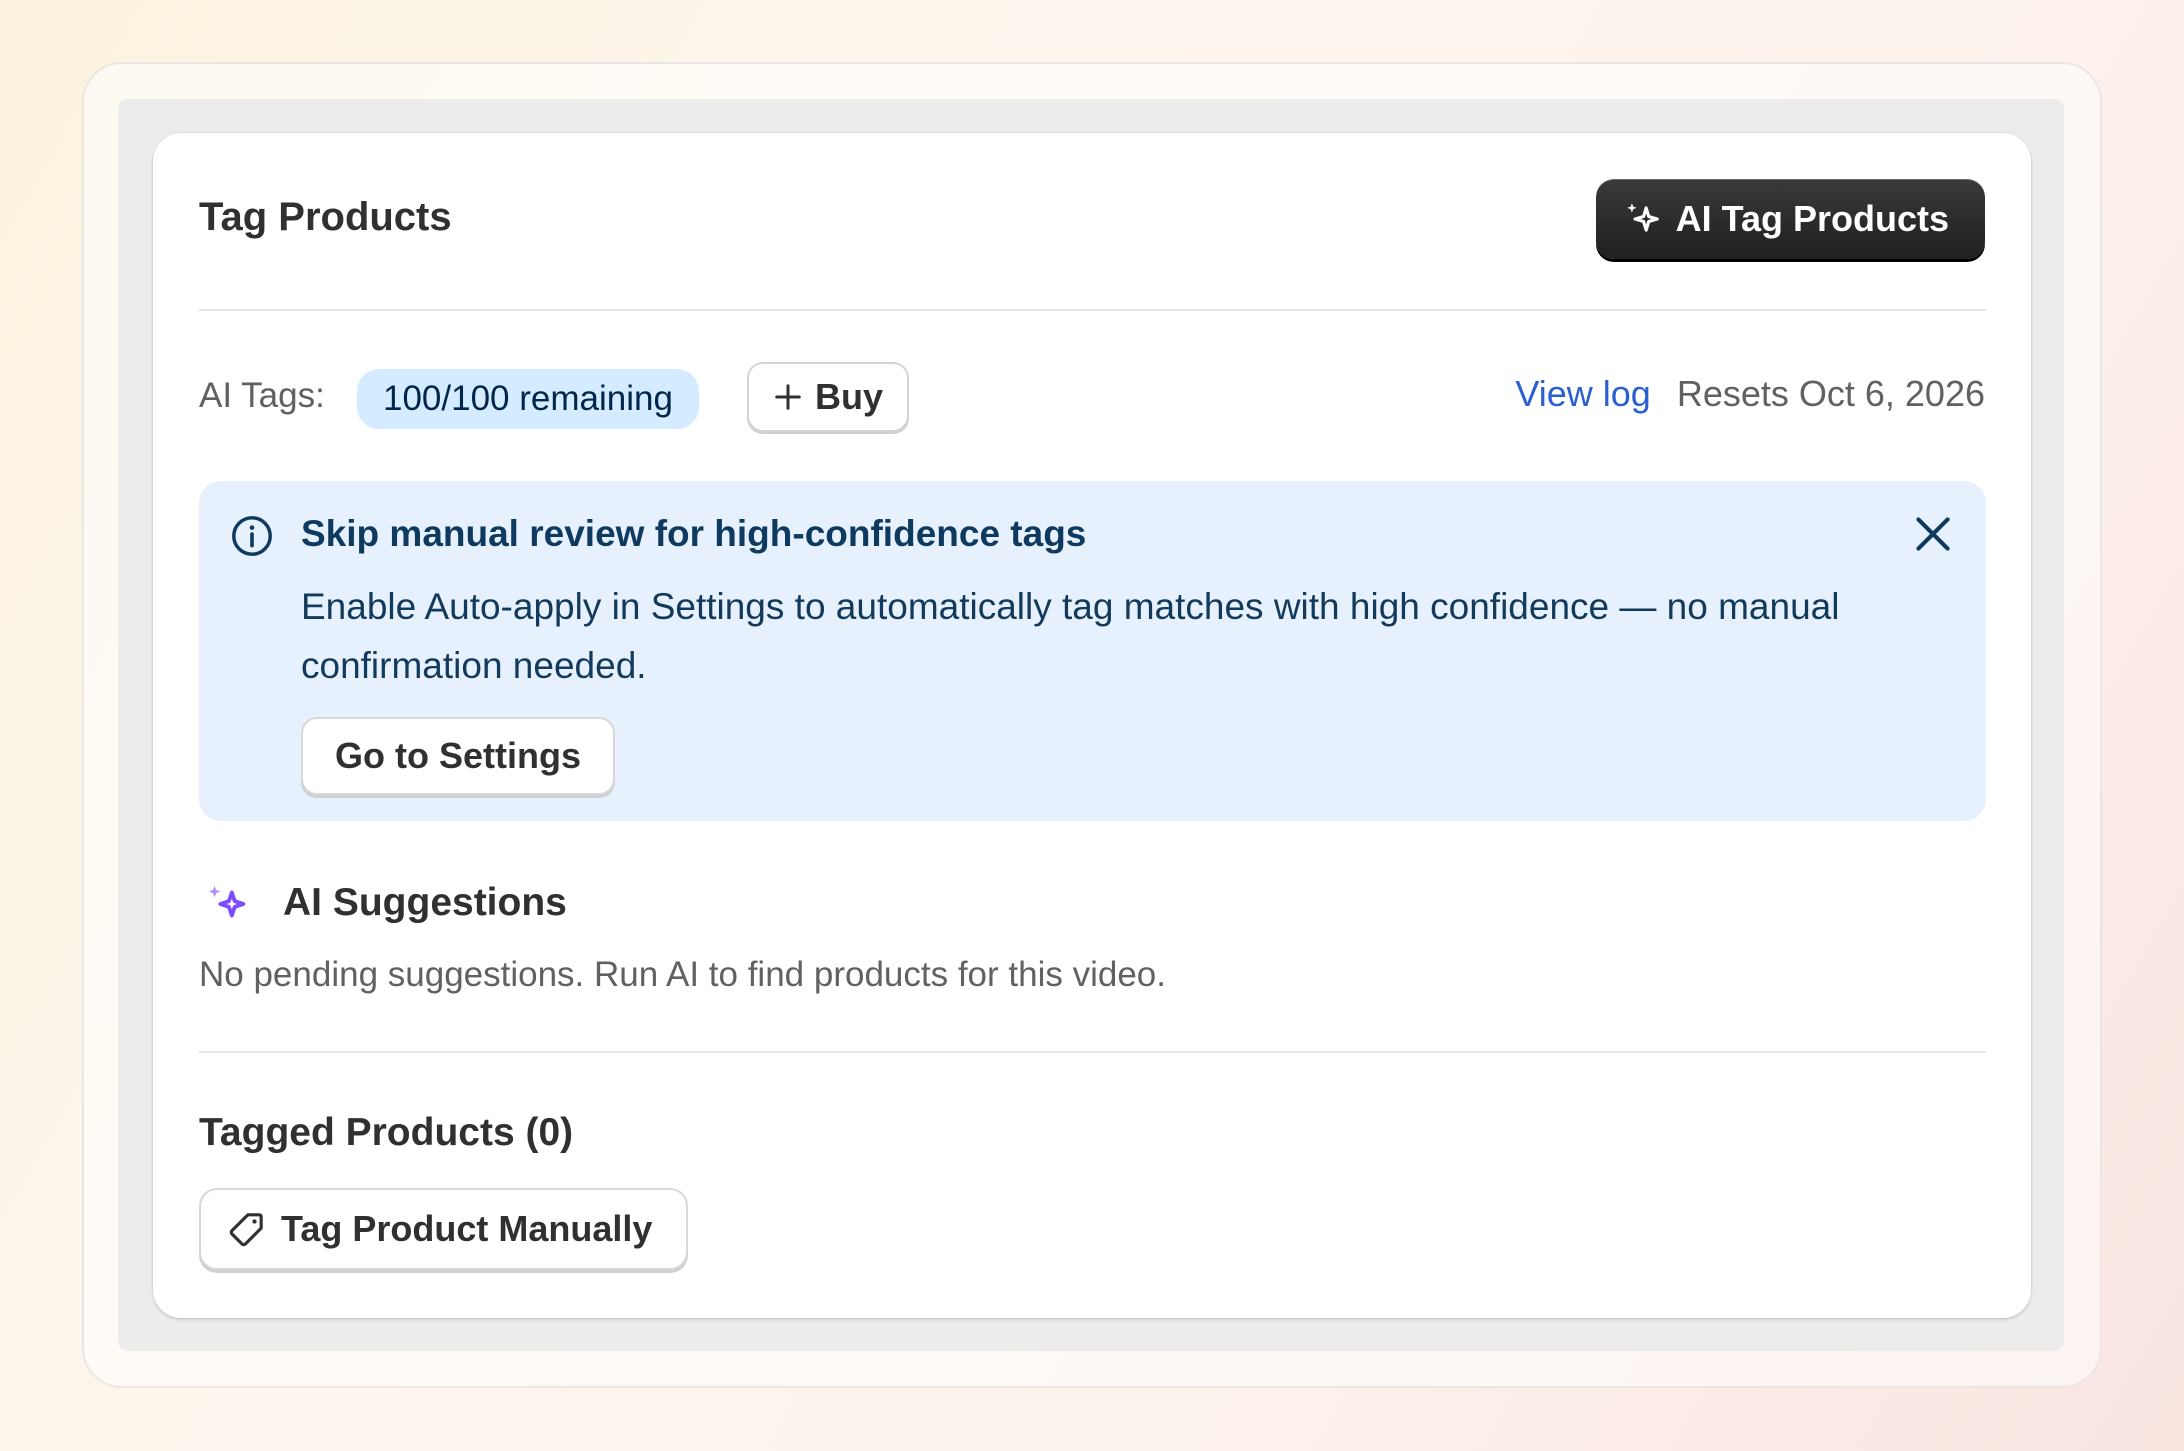 This screenshot has width=2184, height=1451. Describe the element at coordinates (386, 1132) in the screenshot. I see `tagged-products-title: Tagged Products (0)` at that location.